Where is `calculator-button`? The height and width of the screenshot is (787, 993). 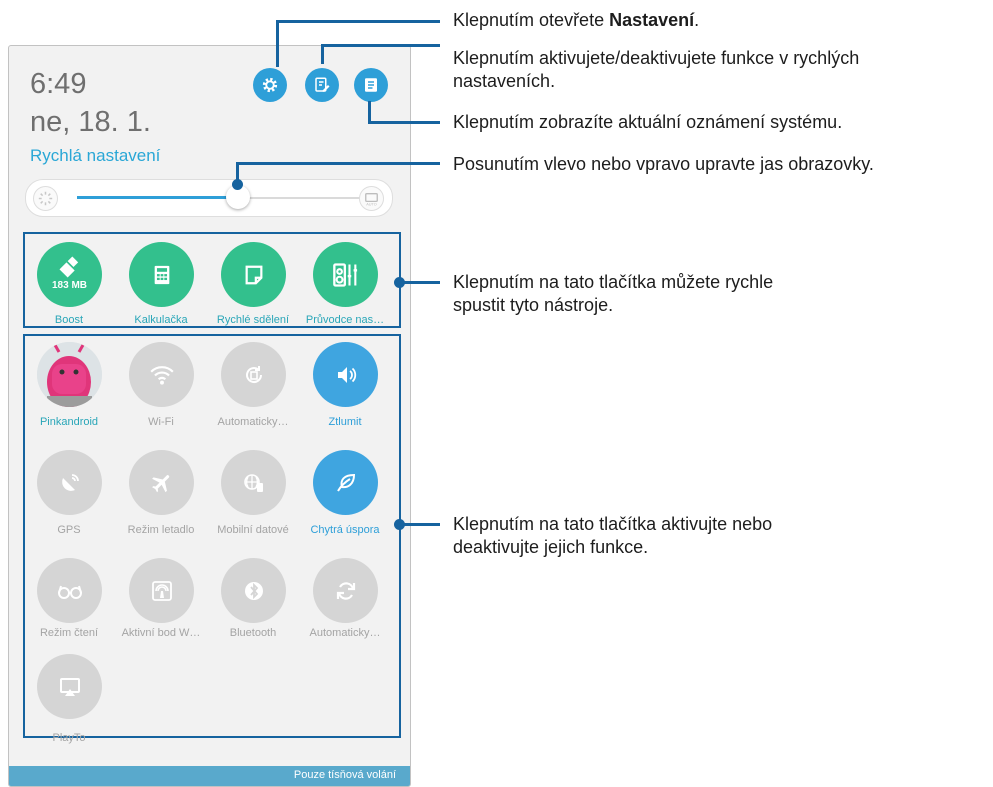 calculator-button is located at coordinates (161, 274).